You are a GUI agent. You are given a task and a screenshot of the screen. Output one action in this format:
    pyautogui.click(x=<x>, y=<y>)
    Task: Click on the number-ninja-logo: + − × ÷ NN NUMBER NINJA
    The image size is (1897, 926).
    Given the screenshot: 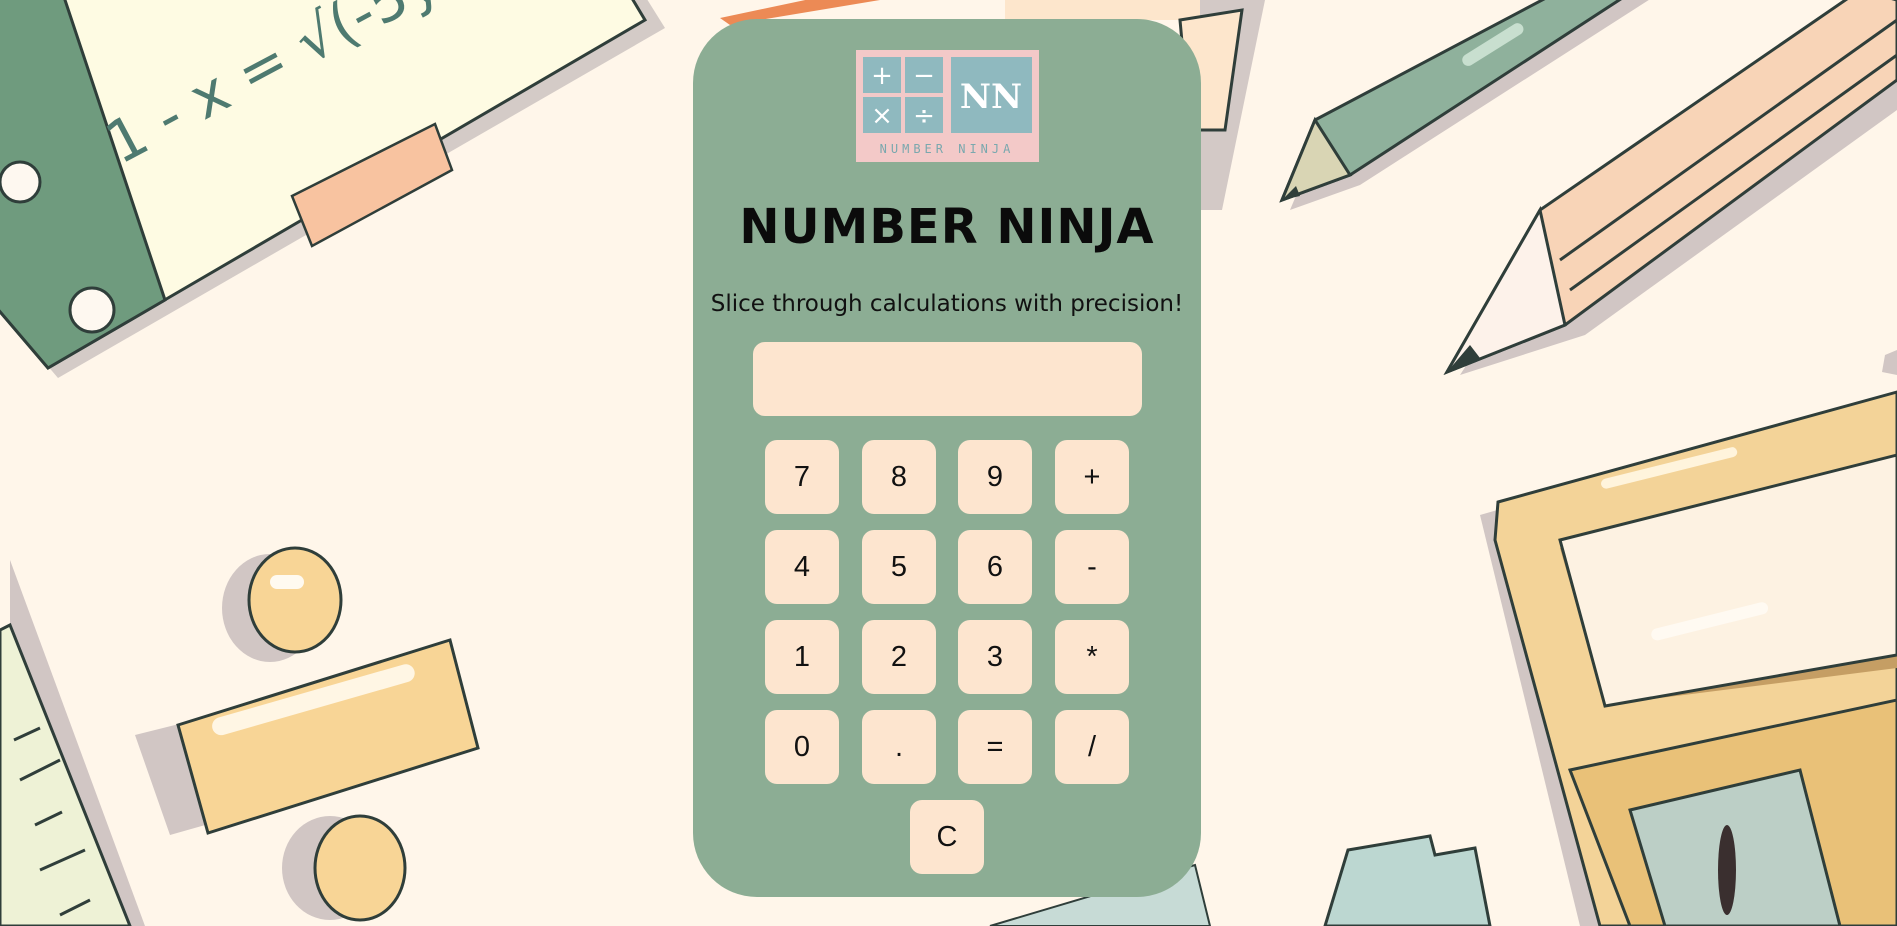 What is the action you would take?
    pyautogui.click(x=947, y=106)
    